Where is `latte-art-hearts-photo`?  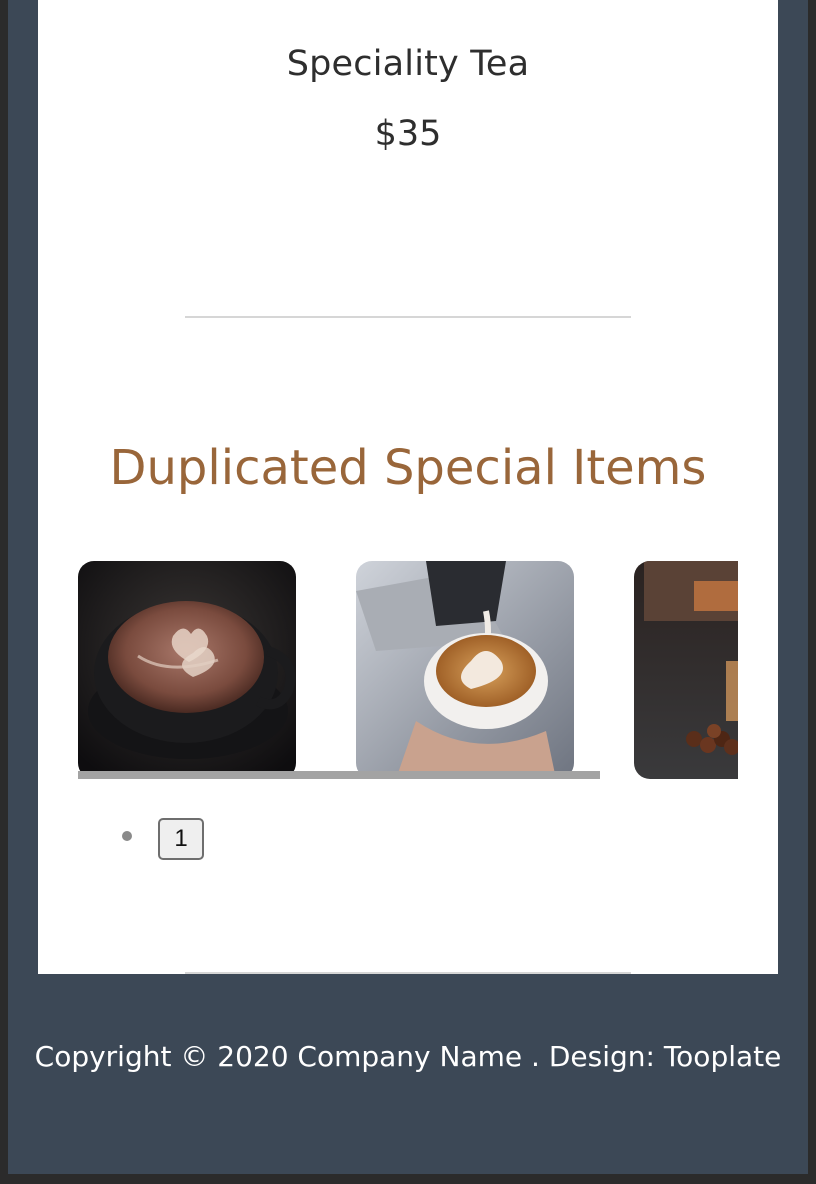
latte-art-hearts-photo is located at coordinates (187, 670).